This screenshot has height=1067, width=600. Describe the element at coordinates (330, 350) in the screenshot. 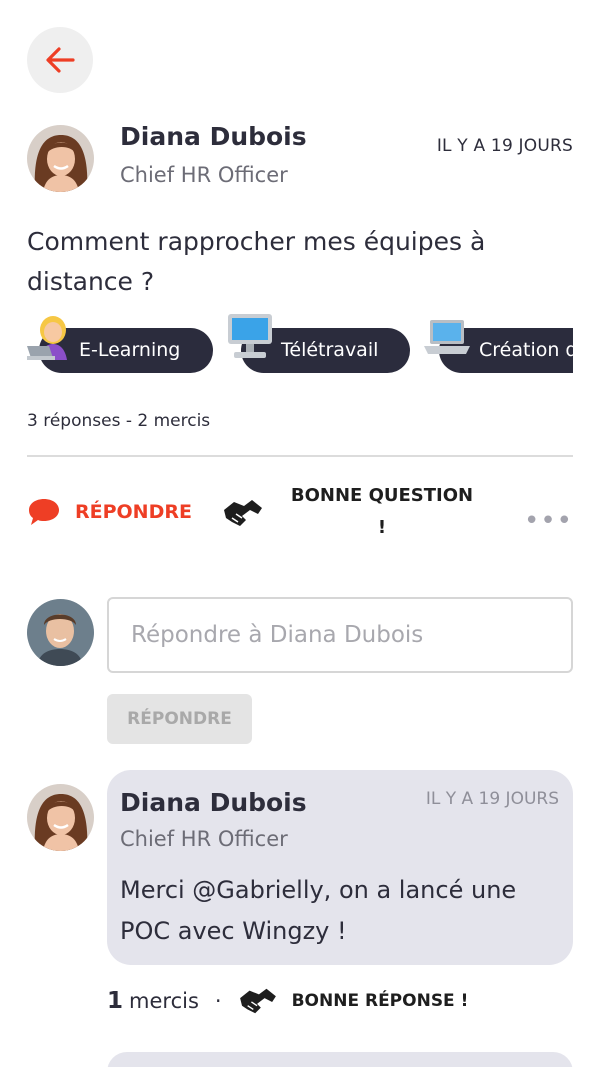

I see `tag-label: Télétravail` at that location.